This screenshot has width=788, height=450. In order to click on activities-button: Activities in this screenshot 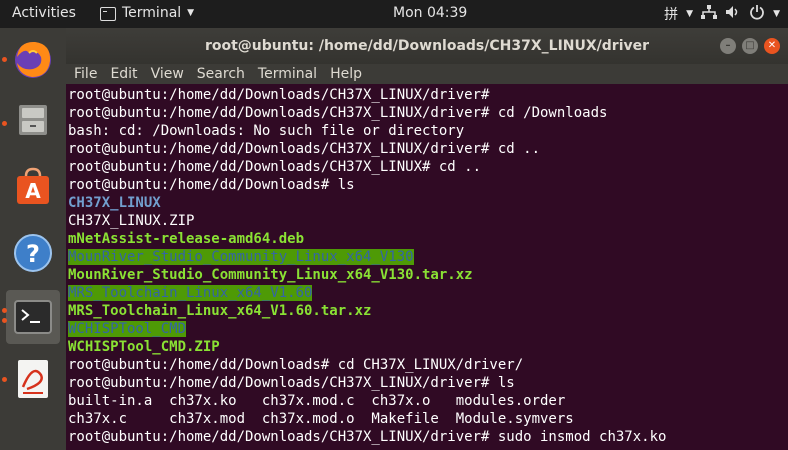, I will do `click(44, 13)`.